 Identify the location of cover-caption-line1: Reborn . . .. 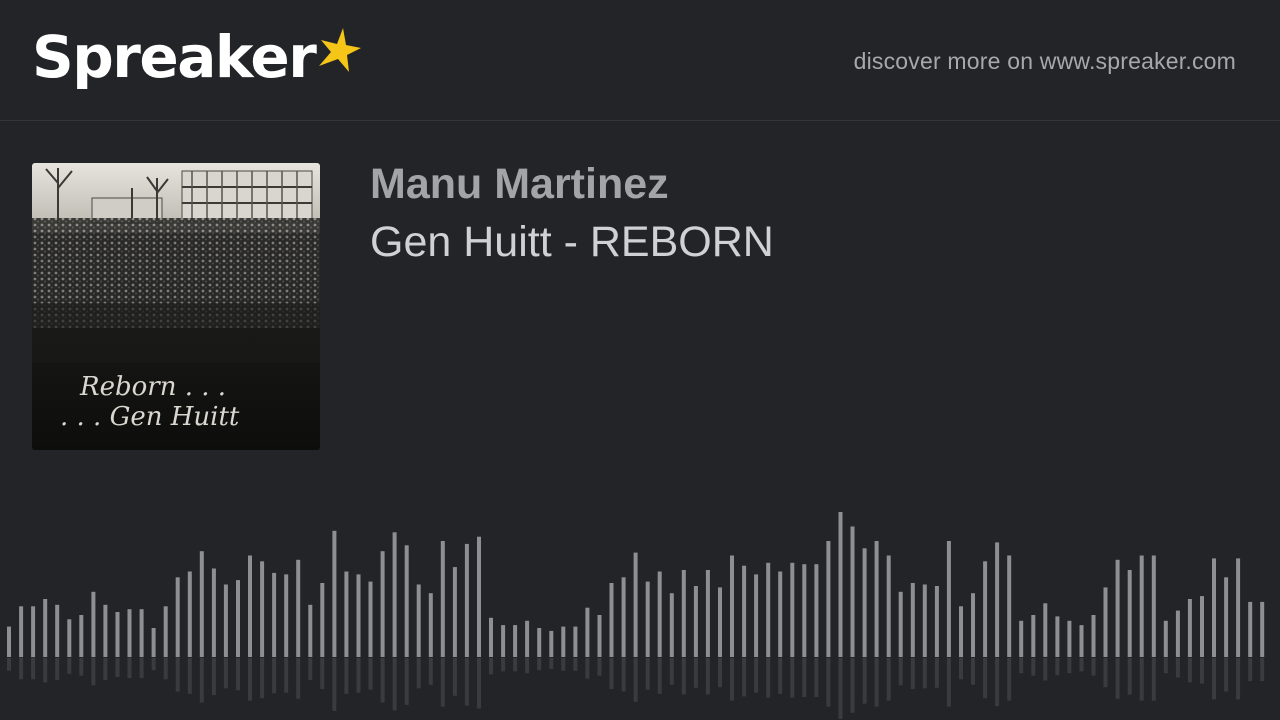
(152, 387).